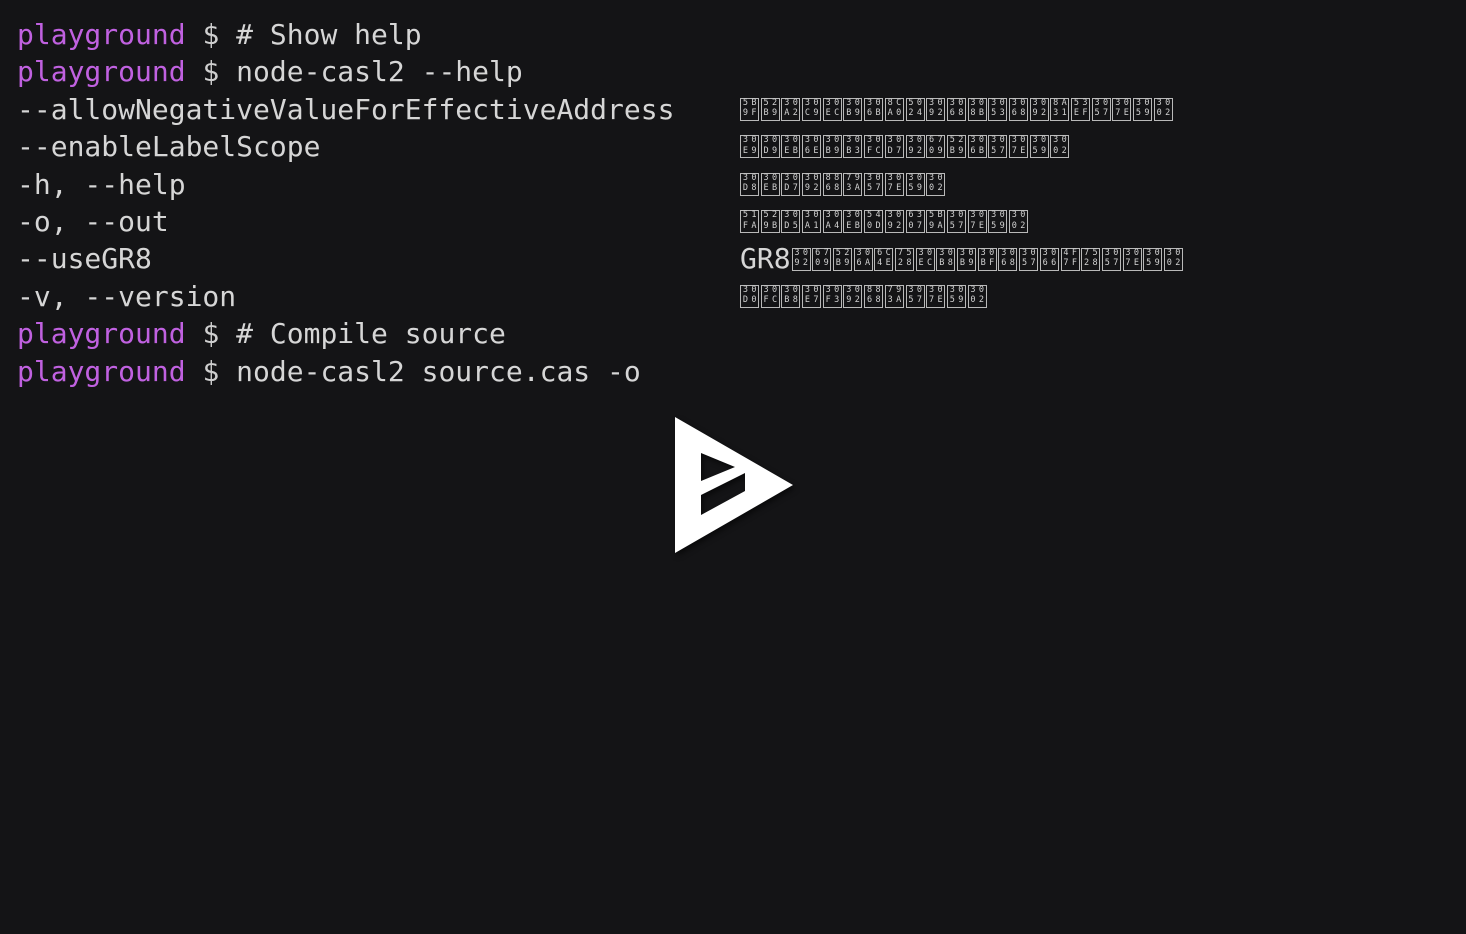  Describe the element at coordinates (749, 184) in the screenshot. I see `missing-glyph-box: 30D8` at that location.